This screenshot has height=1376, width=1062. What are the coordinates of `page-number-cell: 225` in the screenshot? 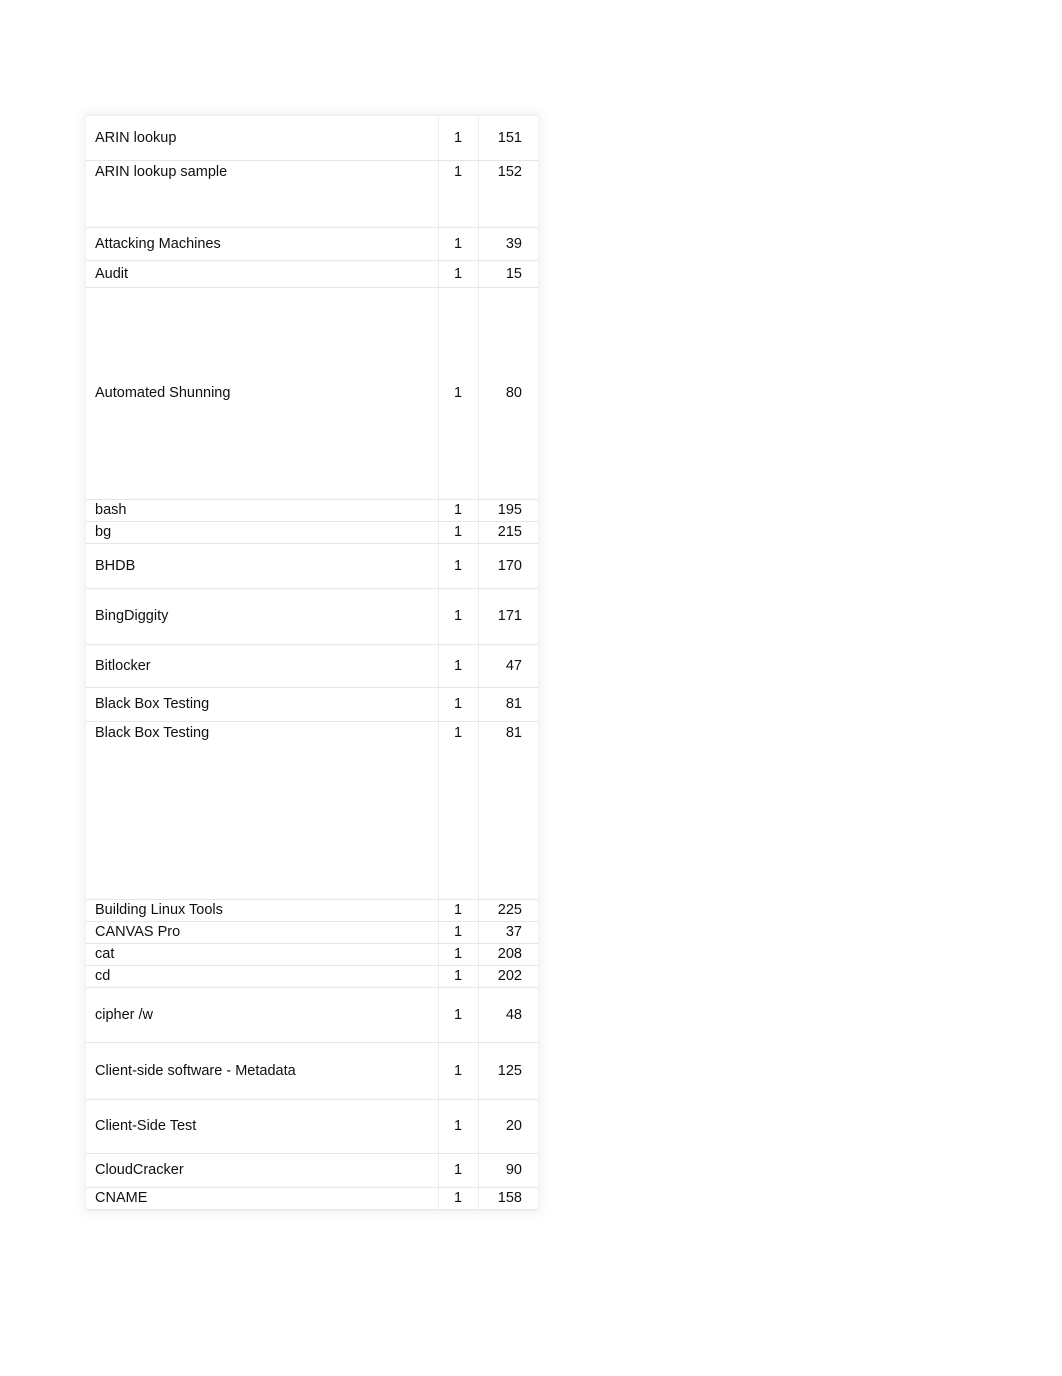 It's located at (508, 910).